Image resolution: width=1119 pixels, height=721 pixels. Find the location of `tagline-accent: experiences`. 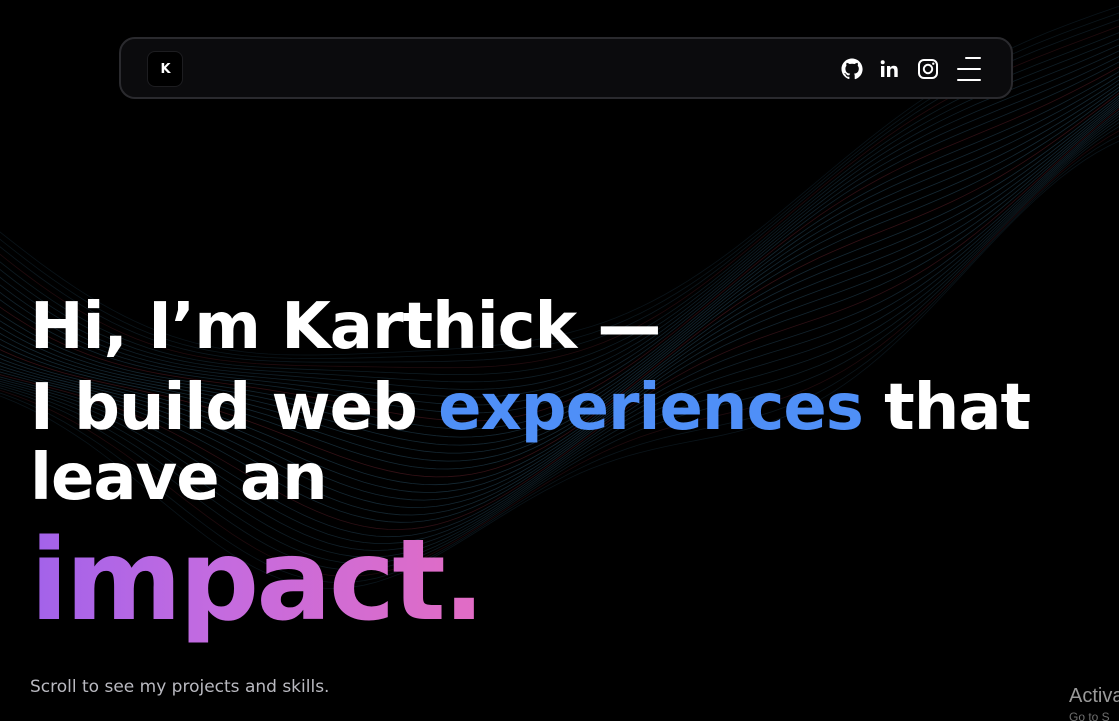

tagline-accent: experiences is located at coordinates (651, 408).